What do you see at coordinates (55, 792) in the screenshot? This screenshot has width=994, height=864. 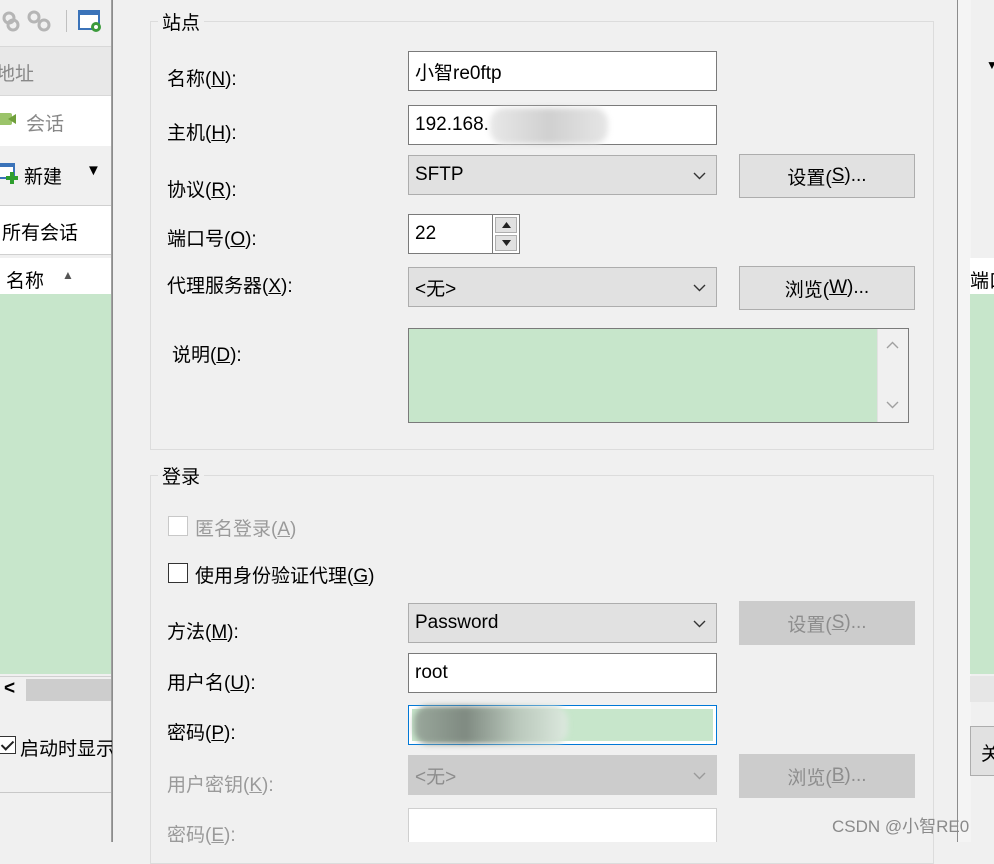 I see `divider` at bounding box center [55, 792].